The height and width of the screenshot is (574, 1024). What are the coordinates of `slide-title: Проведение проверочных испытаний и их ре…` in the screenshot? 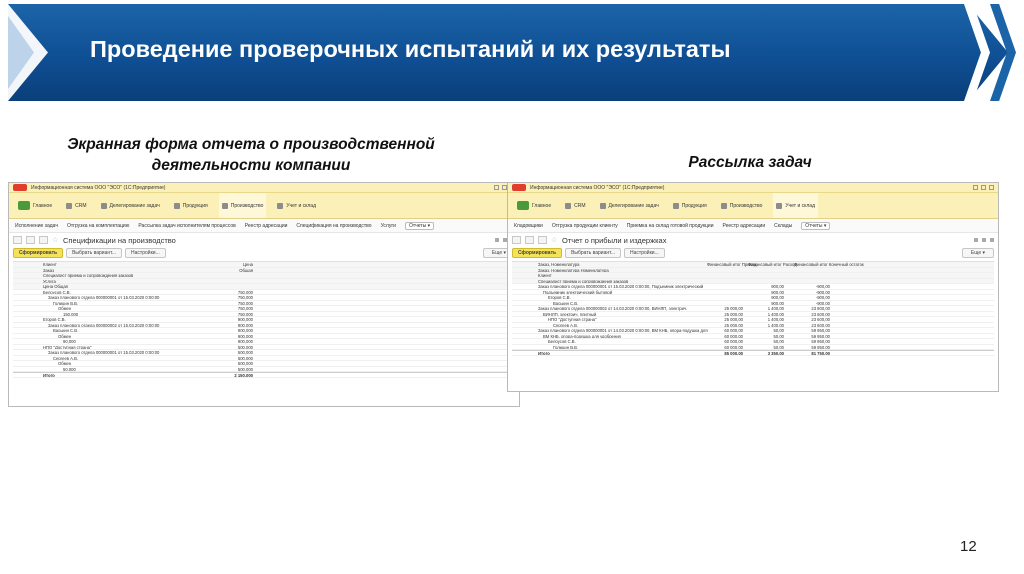 It's located at (410, 49).